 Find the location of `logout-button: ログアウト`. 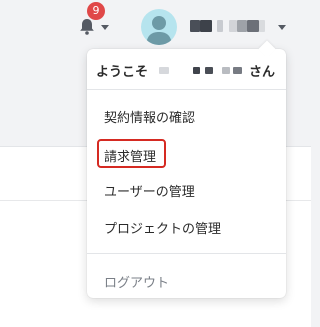

logout-button: ログアウト is located at coordinates (186, 280).